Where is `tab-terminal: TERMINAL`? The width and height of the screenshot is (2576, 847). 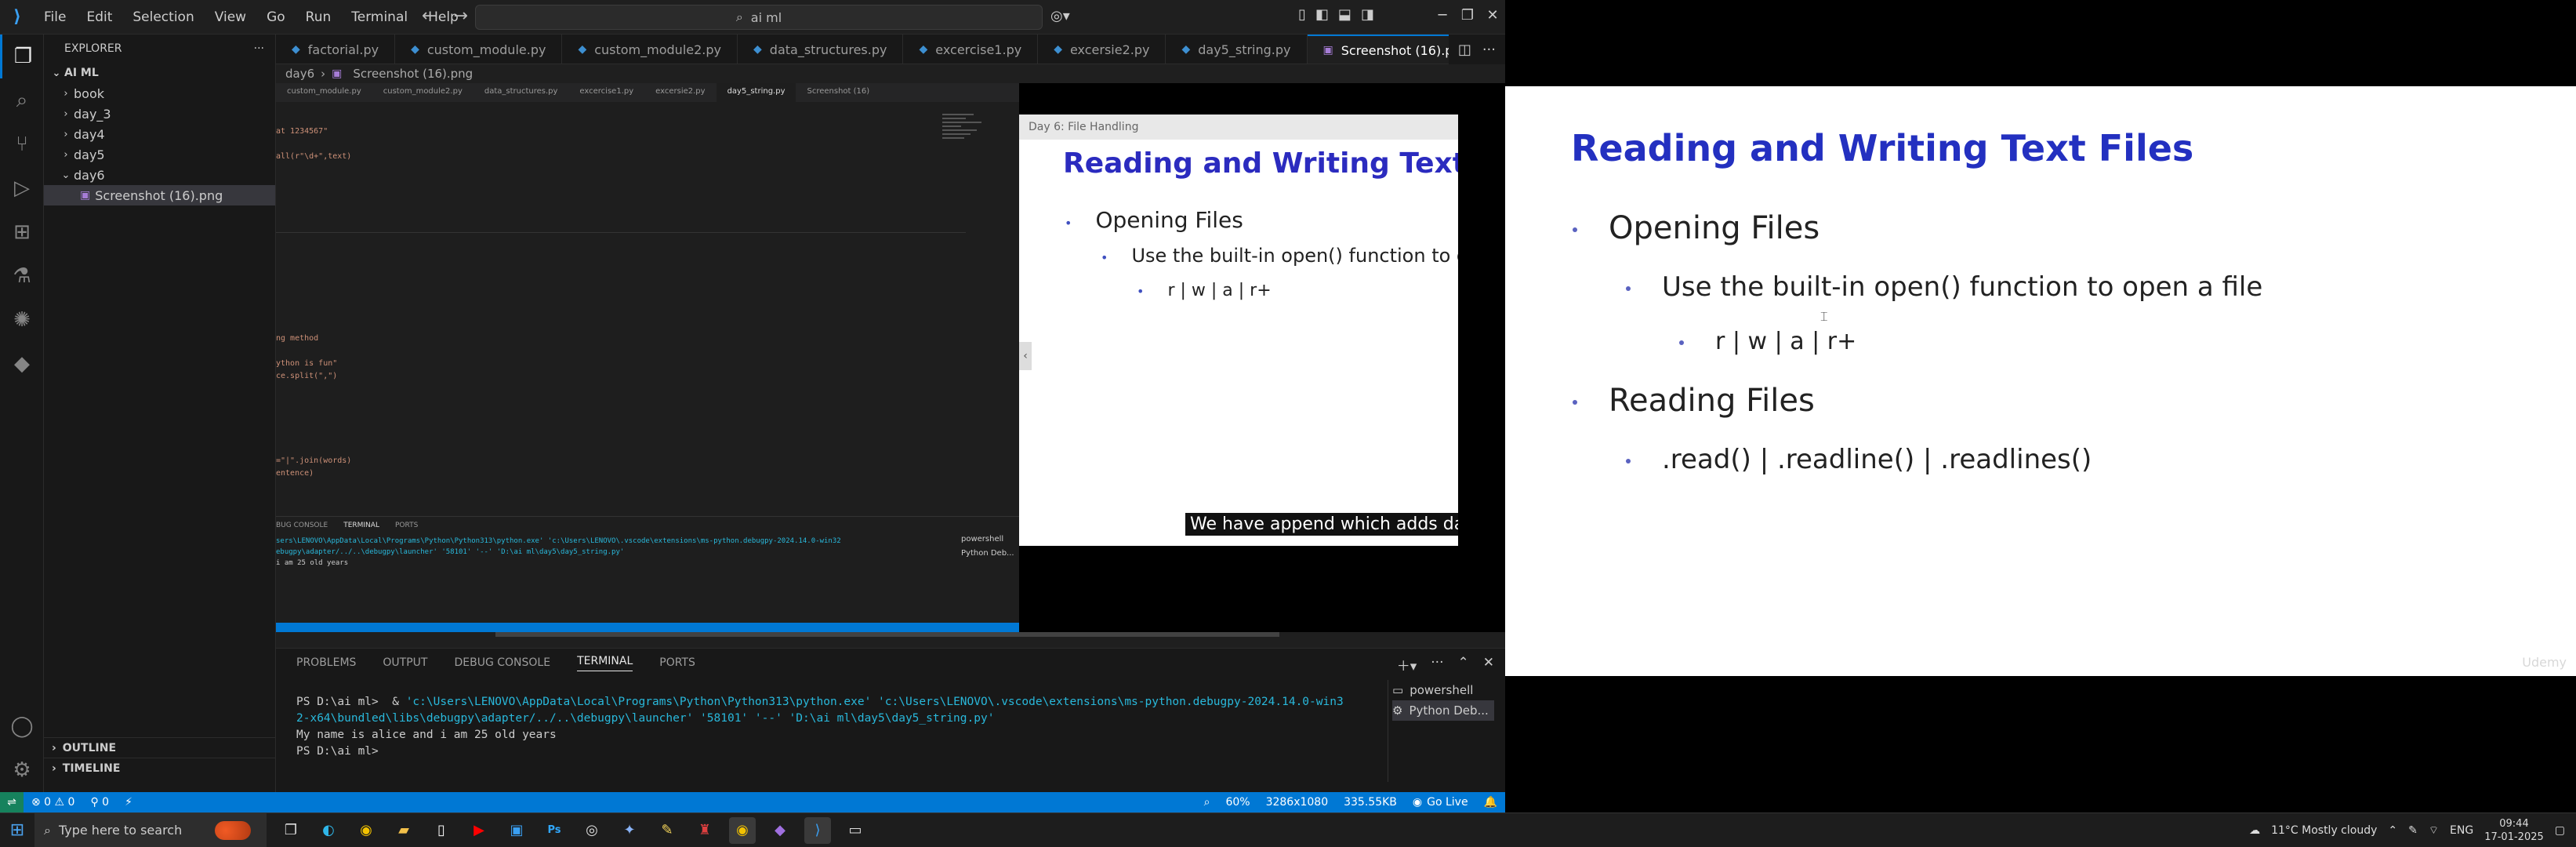
tab-terminal: TERMINAL is located at coordinates (605, 663).